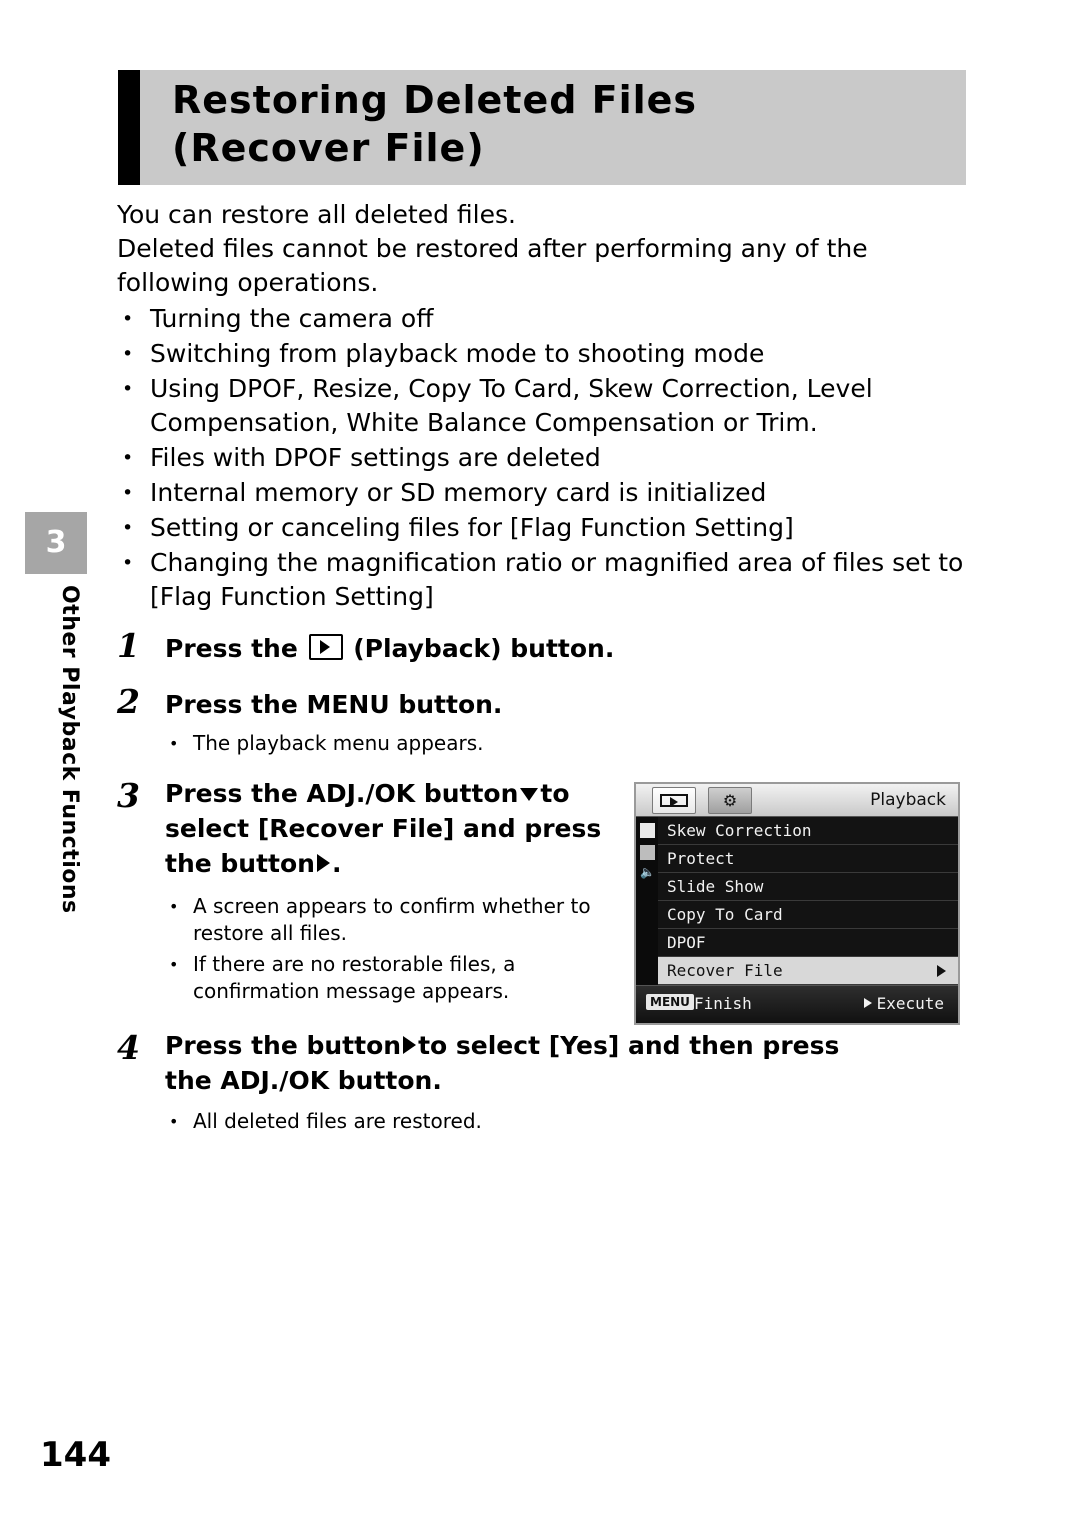  Describe the element at coordinates (797, 800) in the screenshot. I see `lcd-top-bar: ⚙ Playback` at that location.